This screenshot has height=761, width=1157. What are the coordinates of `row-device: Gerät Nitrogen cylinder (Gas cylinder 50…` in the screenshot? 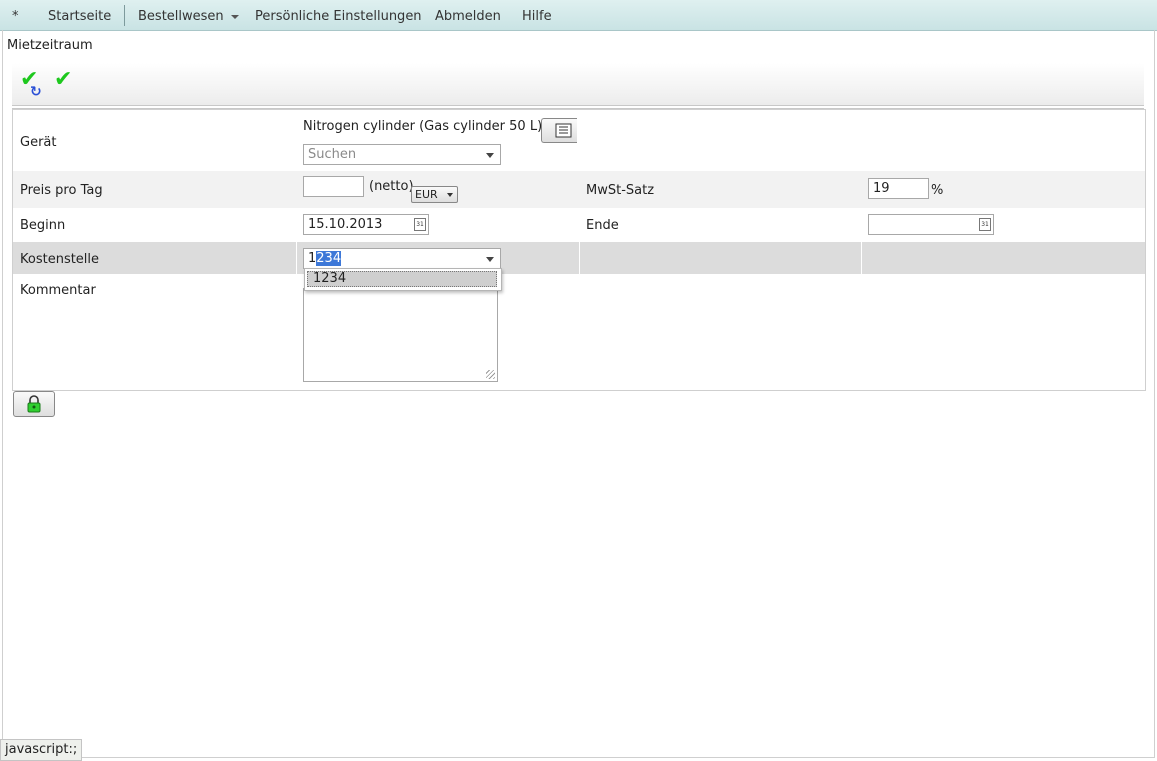 It's located at (579, 140).